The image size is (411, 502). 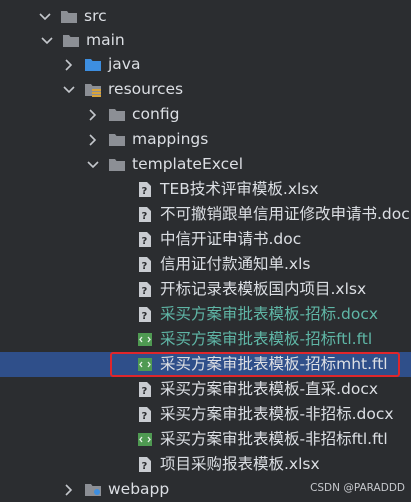 I want to click on file-row-selected: 采买方案审批表模板-招标mht.ftl, so click(x=205, y=364).